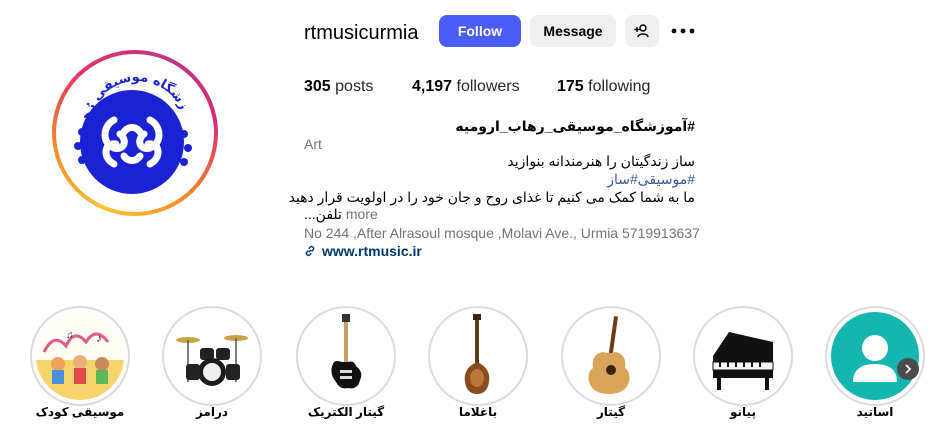  I want to click on website-link: www.rtmusic.ir, so click(372, 251).